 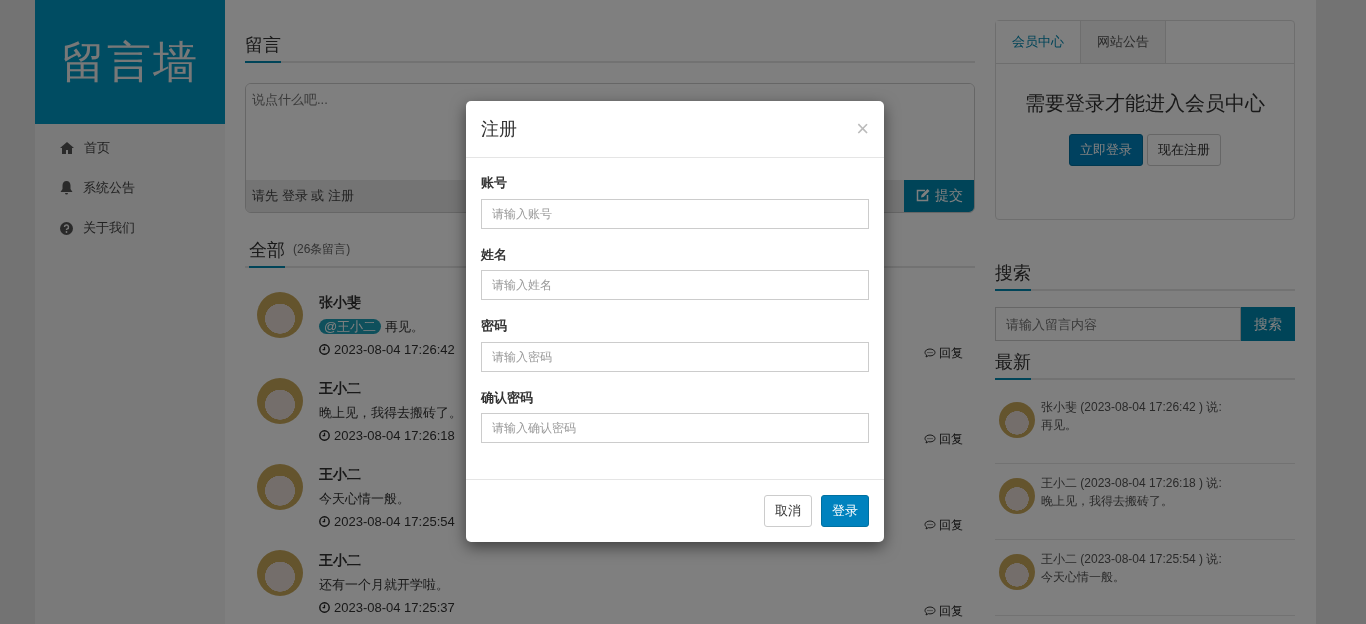 What do you see at coordinates (1107, 501) in the screenshot?
I see `post-text: 晚上见，我得去搬砖了。` at bounding box center [1107, 501].